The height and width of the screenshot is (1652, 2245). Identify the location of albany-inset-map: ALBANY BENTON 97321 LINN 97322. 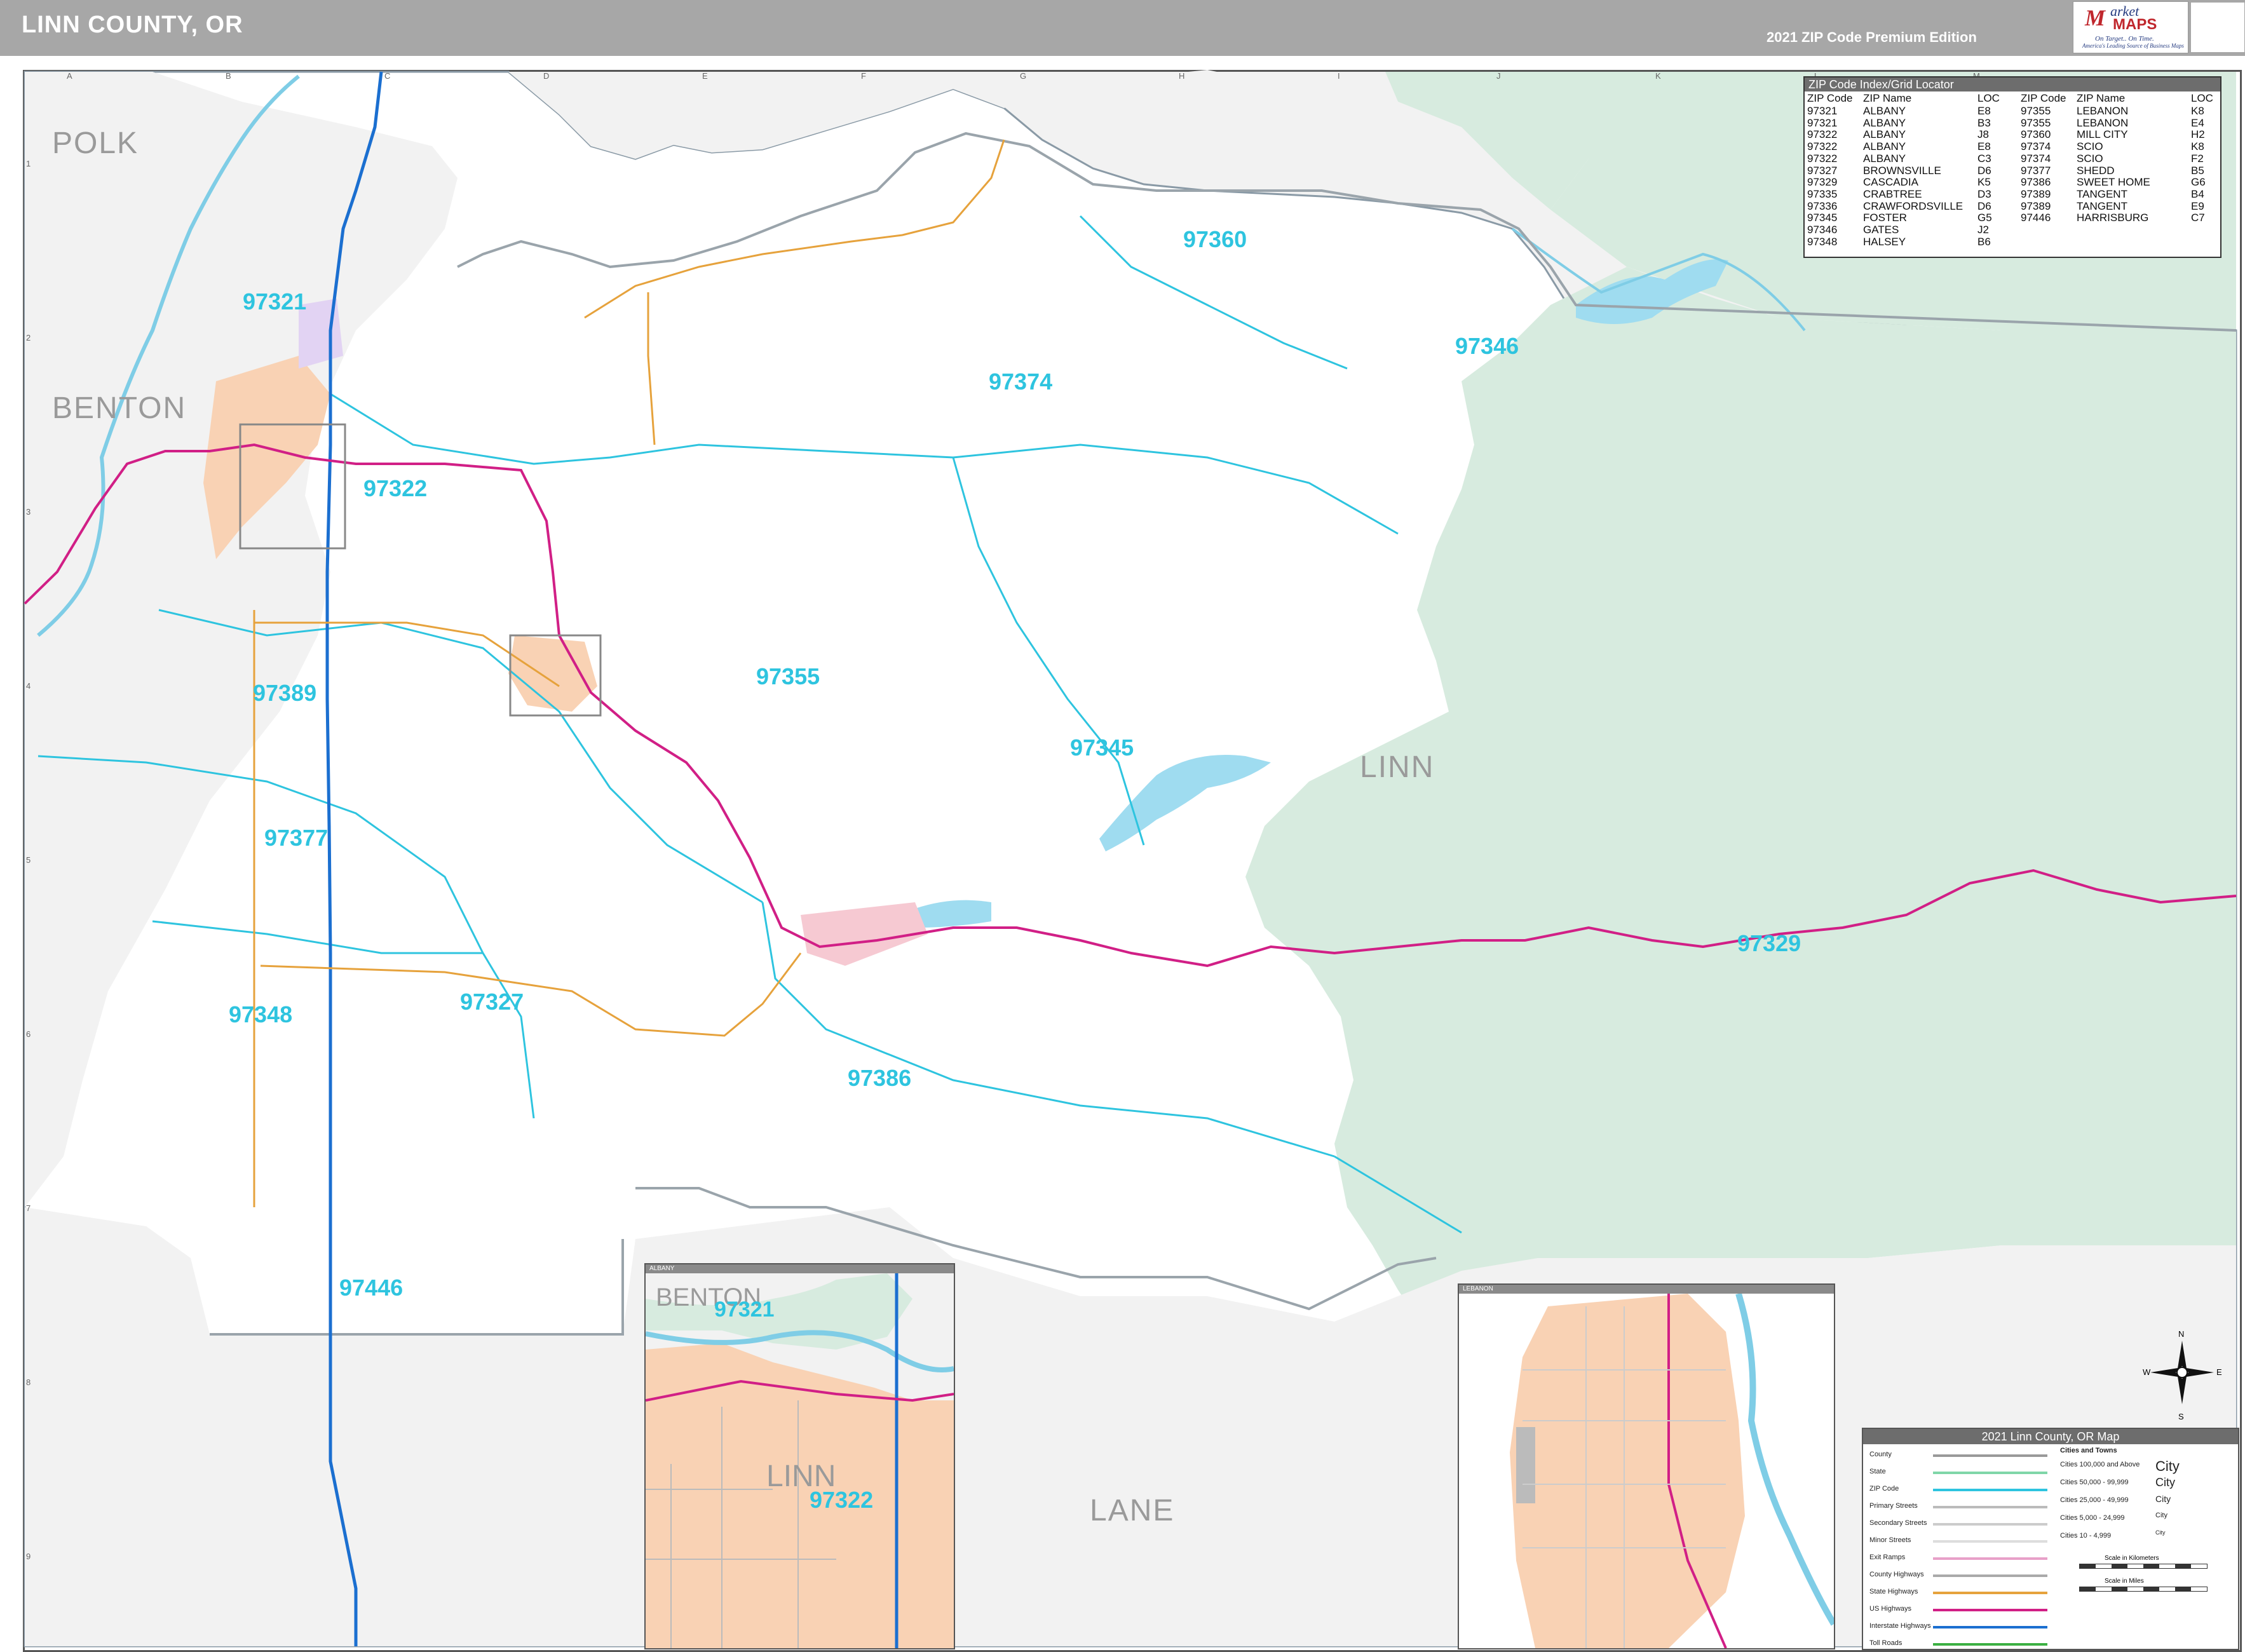
(799, 1456).